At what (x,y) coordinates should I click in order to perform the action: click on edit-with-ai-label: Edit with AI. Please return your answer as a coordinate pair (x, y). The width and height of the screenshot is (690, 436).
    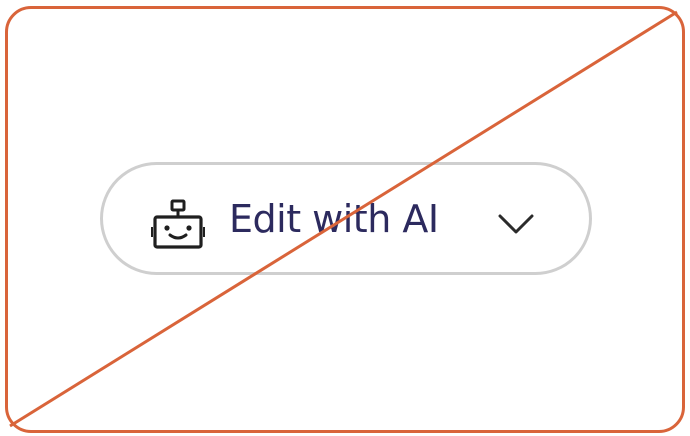
    Looking at the image, I should click on (334, 219).